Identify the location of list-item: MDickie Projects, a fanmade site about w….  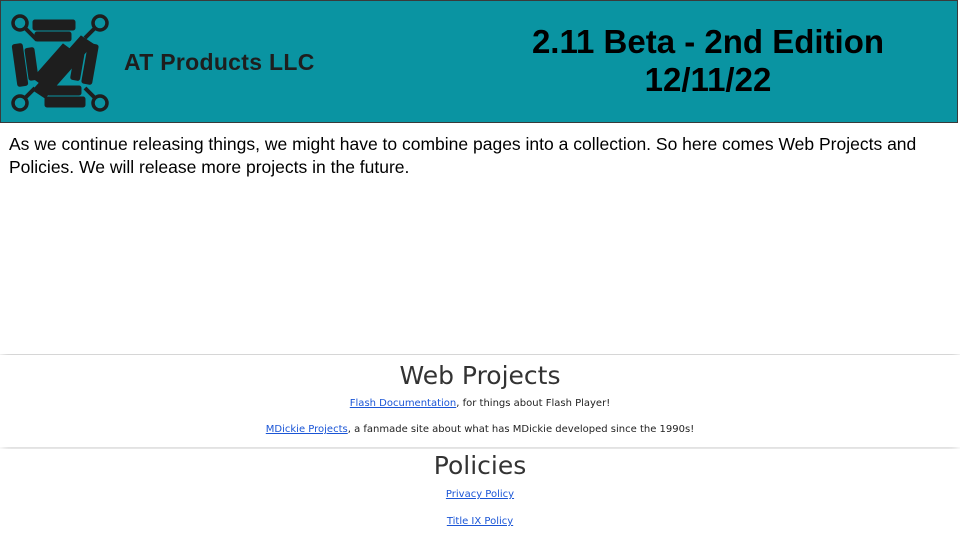
(480, 430).